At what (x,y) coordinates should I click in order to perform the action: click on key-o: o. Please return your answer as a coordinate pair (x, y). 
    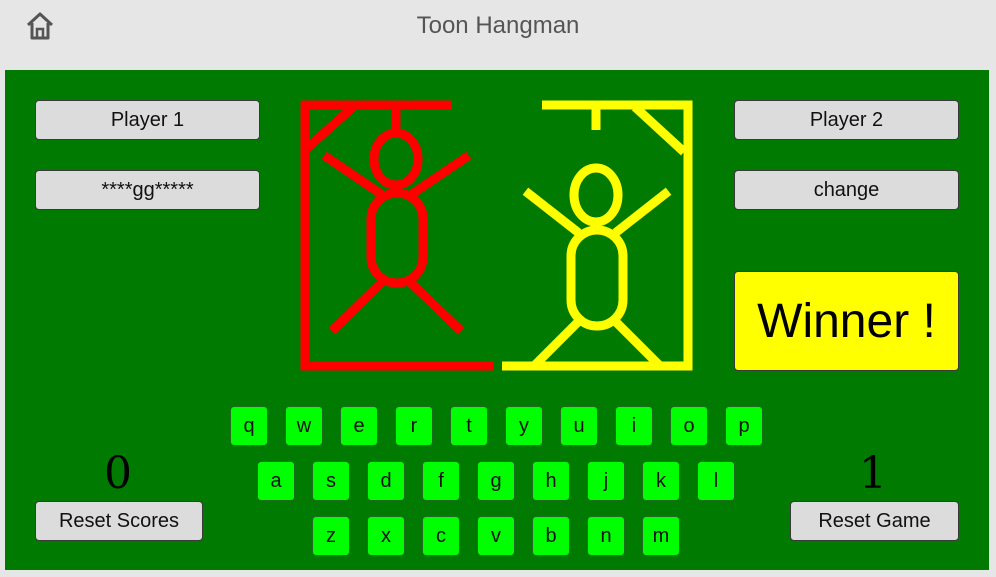
    Looking at the image, I should click on (689, 426).